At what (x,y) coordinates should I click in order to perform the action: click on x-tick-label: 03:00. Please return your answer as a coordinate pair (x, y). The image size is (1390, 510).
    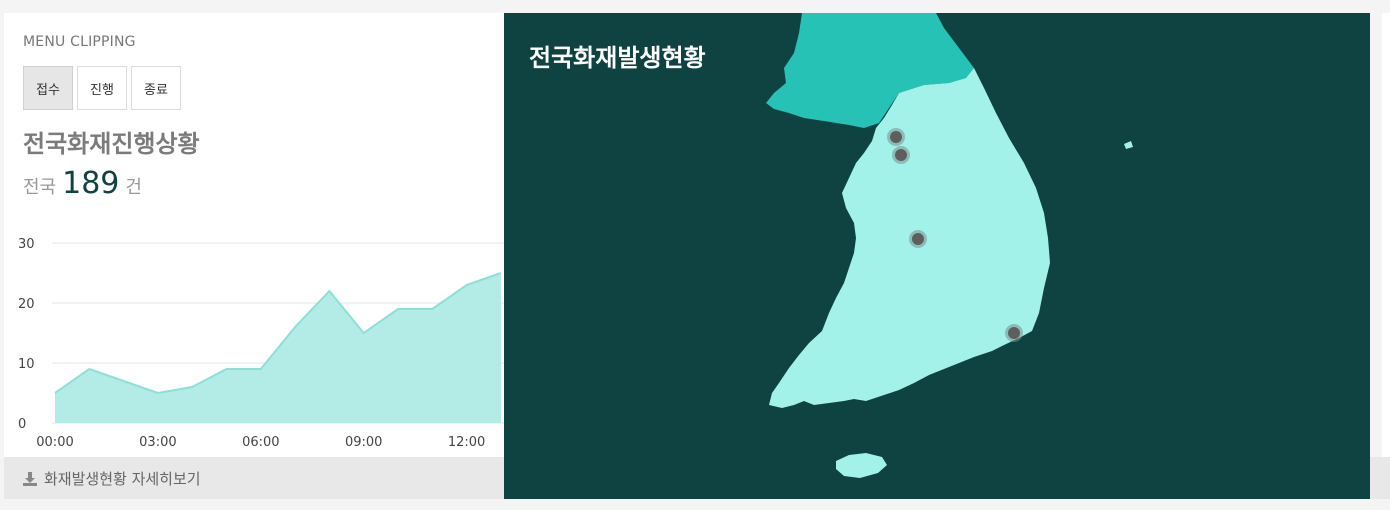
    Looking at the image, I should click on (157, 442).